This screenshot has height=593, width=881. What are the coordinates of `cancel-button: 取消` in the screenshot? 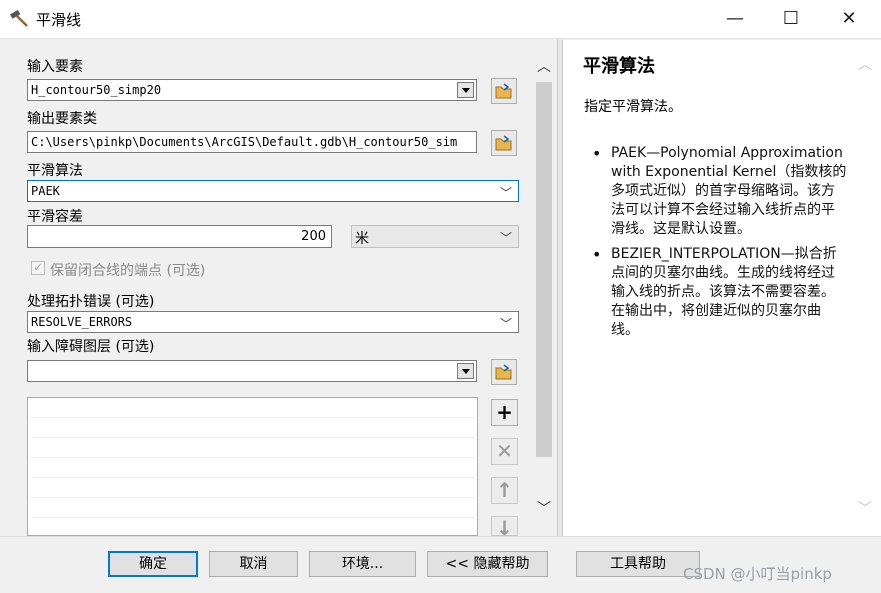 It's located at (253, 564).